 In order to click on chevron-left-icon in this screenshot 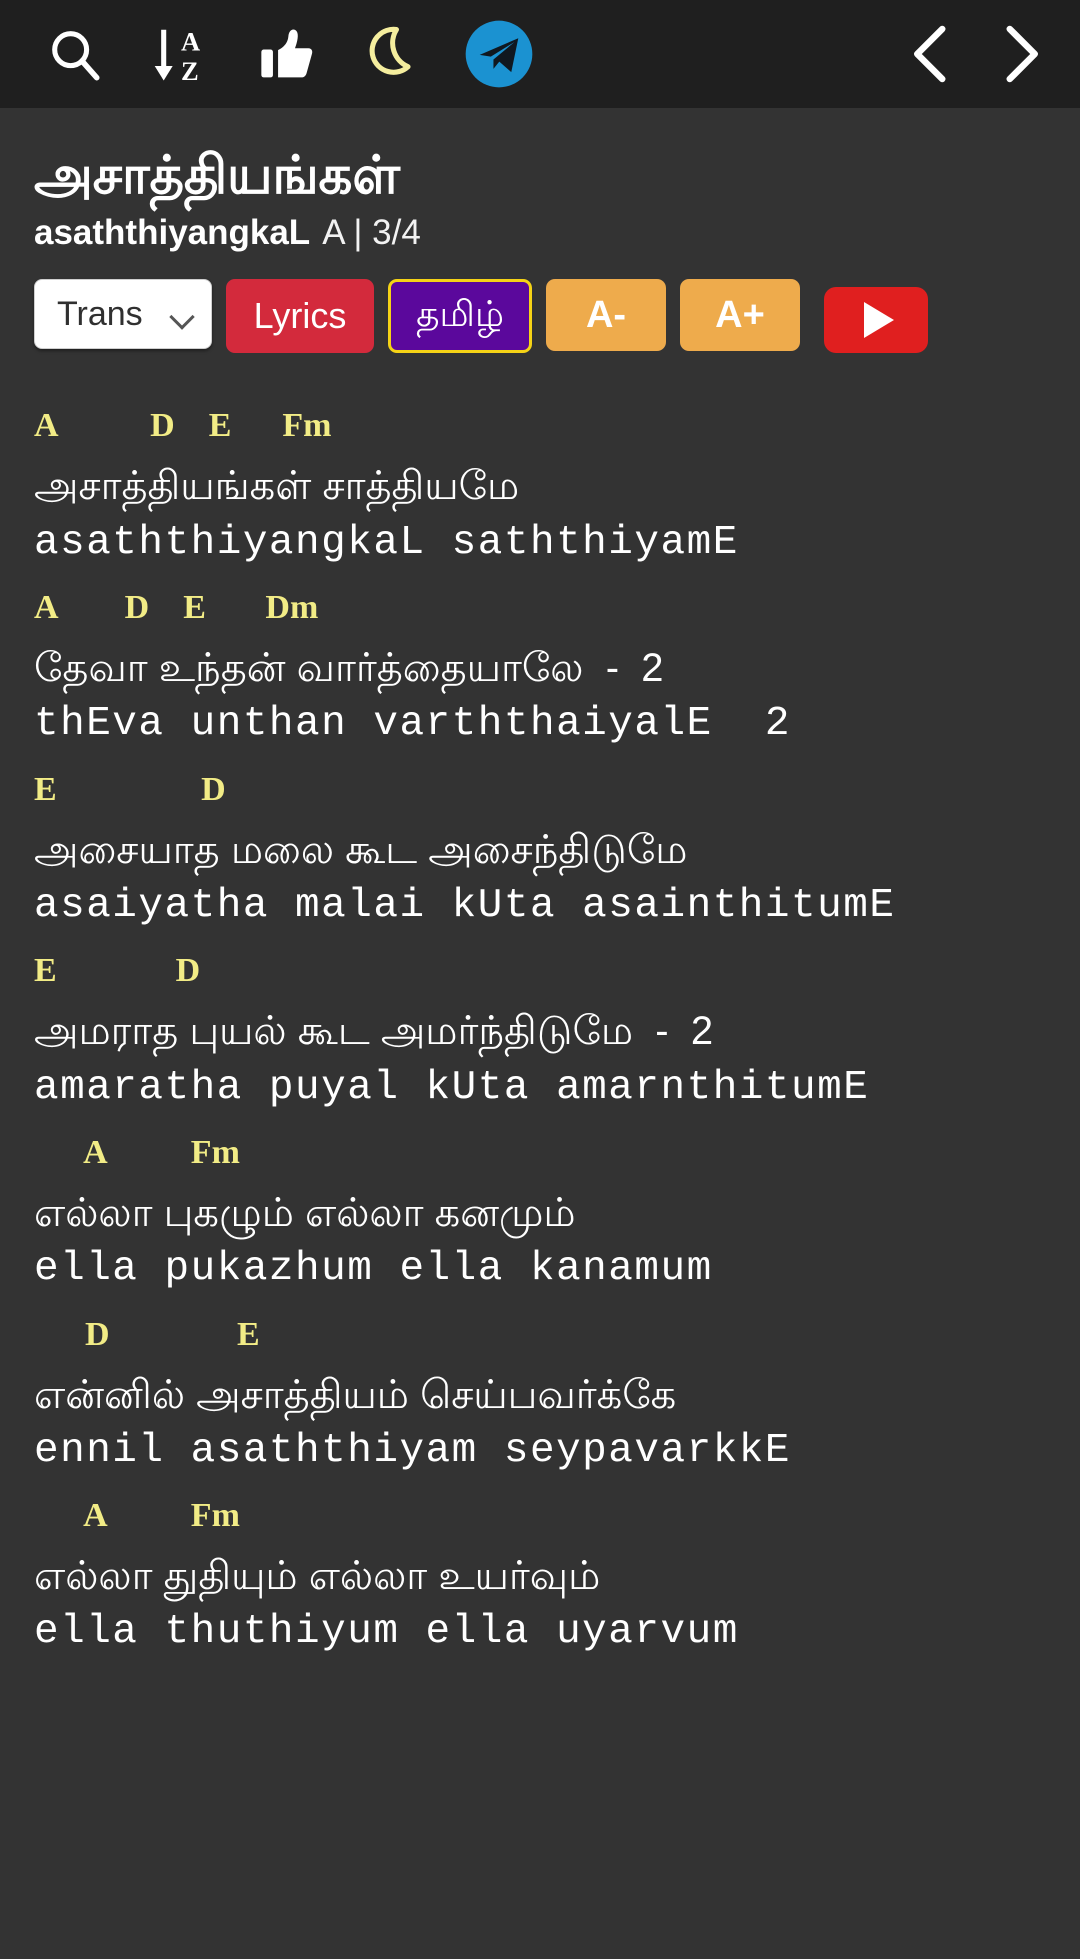, I will do `click(930, 54)`.